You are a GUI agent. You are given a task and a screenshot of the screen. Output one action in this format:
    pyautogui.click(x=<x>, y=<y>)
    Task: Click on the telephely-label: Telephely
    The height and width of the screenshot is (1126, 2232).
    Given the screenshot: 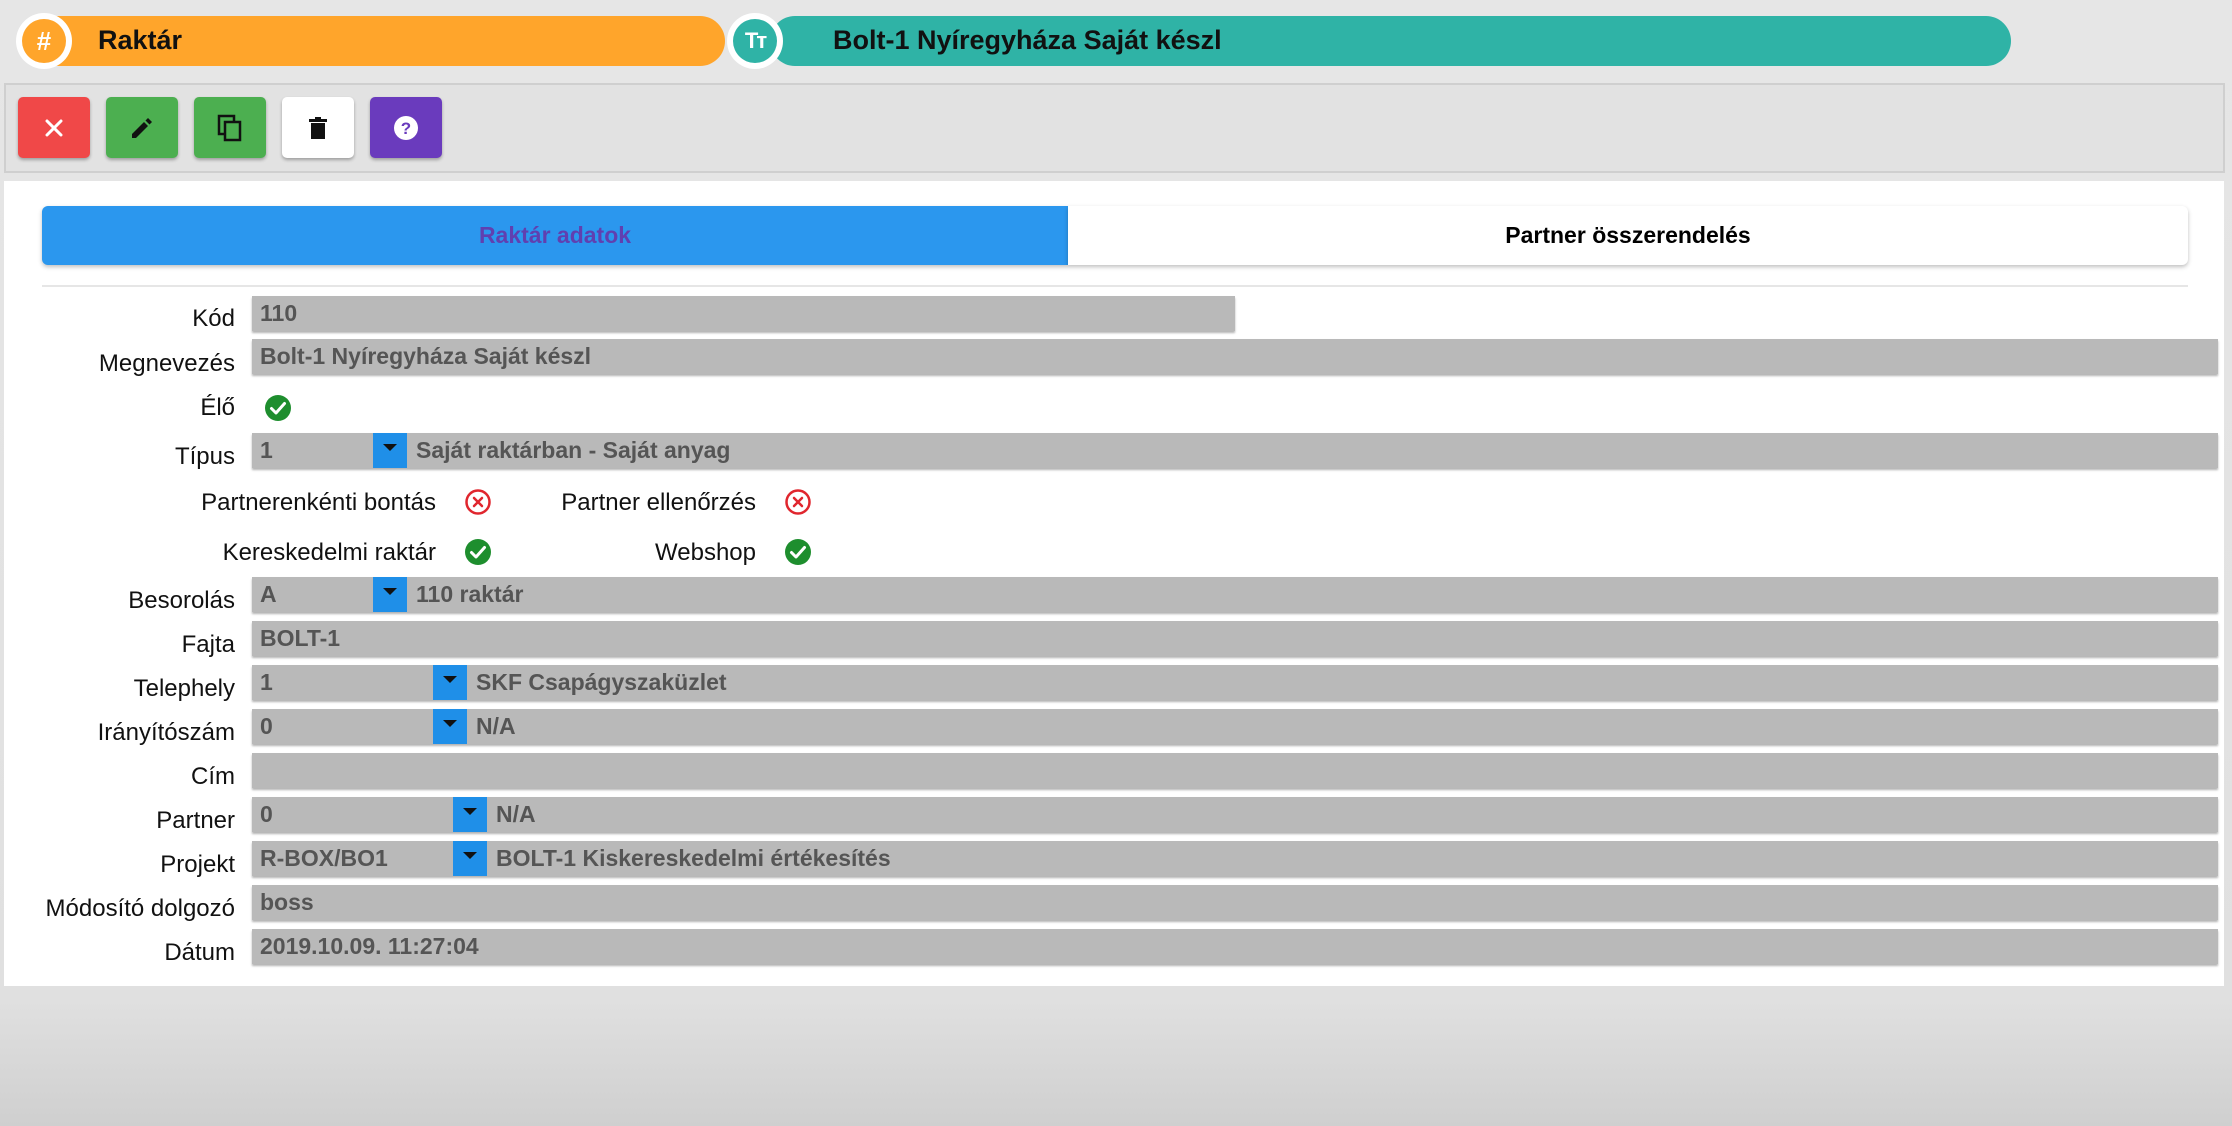 What is the action you would take?
    pyautogui.click(x=184, y=688)
    